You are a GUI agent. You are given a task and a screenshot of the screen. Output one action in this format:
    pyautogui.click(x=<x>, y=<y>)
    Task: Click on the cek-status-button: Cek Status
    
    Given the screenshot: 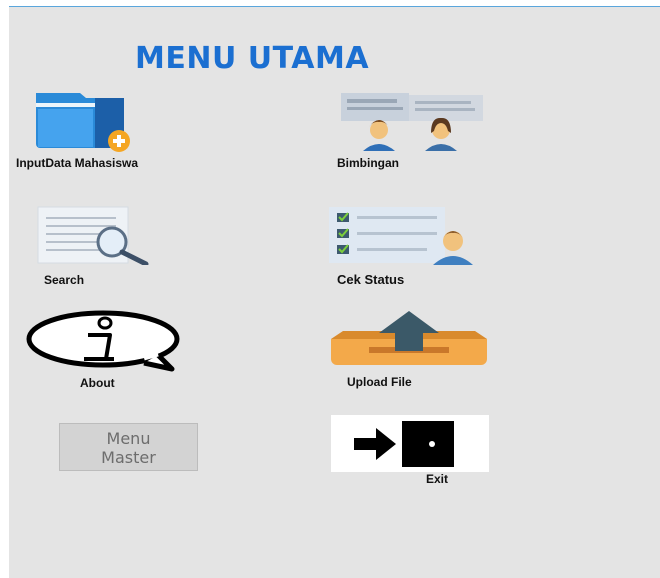 What is the action you would take?
    pyautogui.click(x=414, y=246)
    